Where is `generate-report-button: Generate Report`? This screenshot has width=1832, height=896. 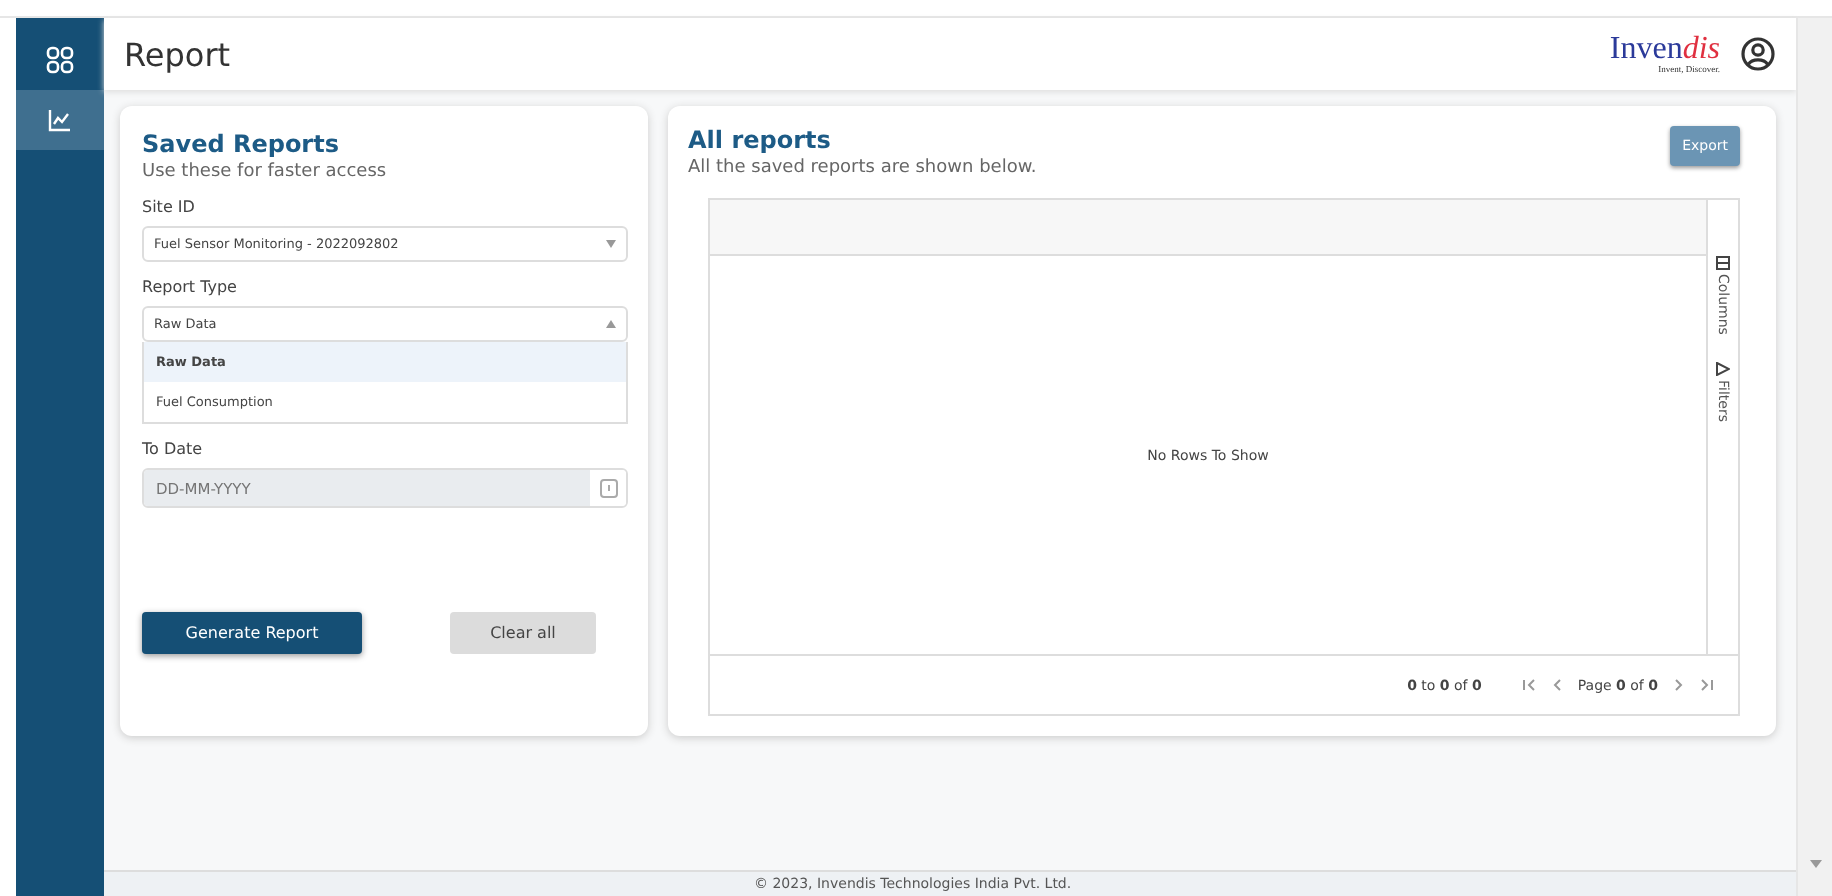
generate-report-button: Generate Report is located at coordinates (252, 633).